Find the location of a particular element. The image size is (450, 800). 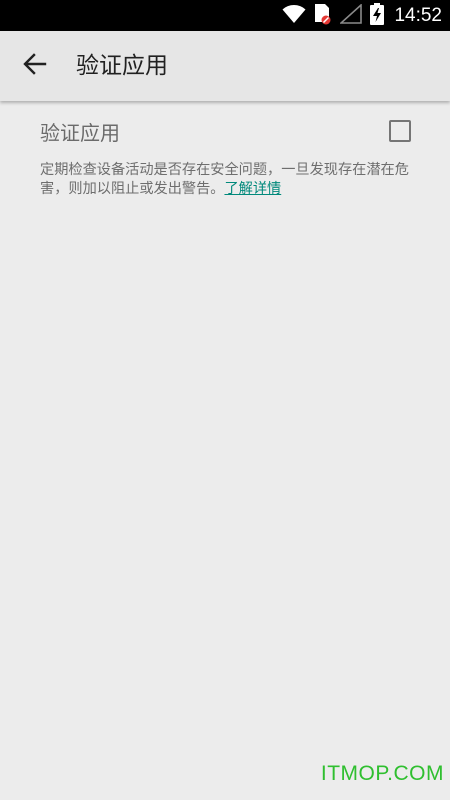

status-time: 14:52 is located at coordinates (418, 15).